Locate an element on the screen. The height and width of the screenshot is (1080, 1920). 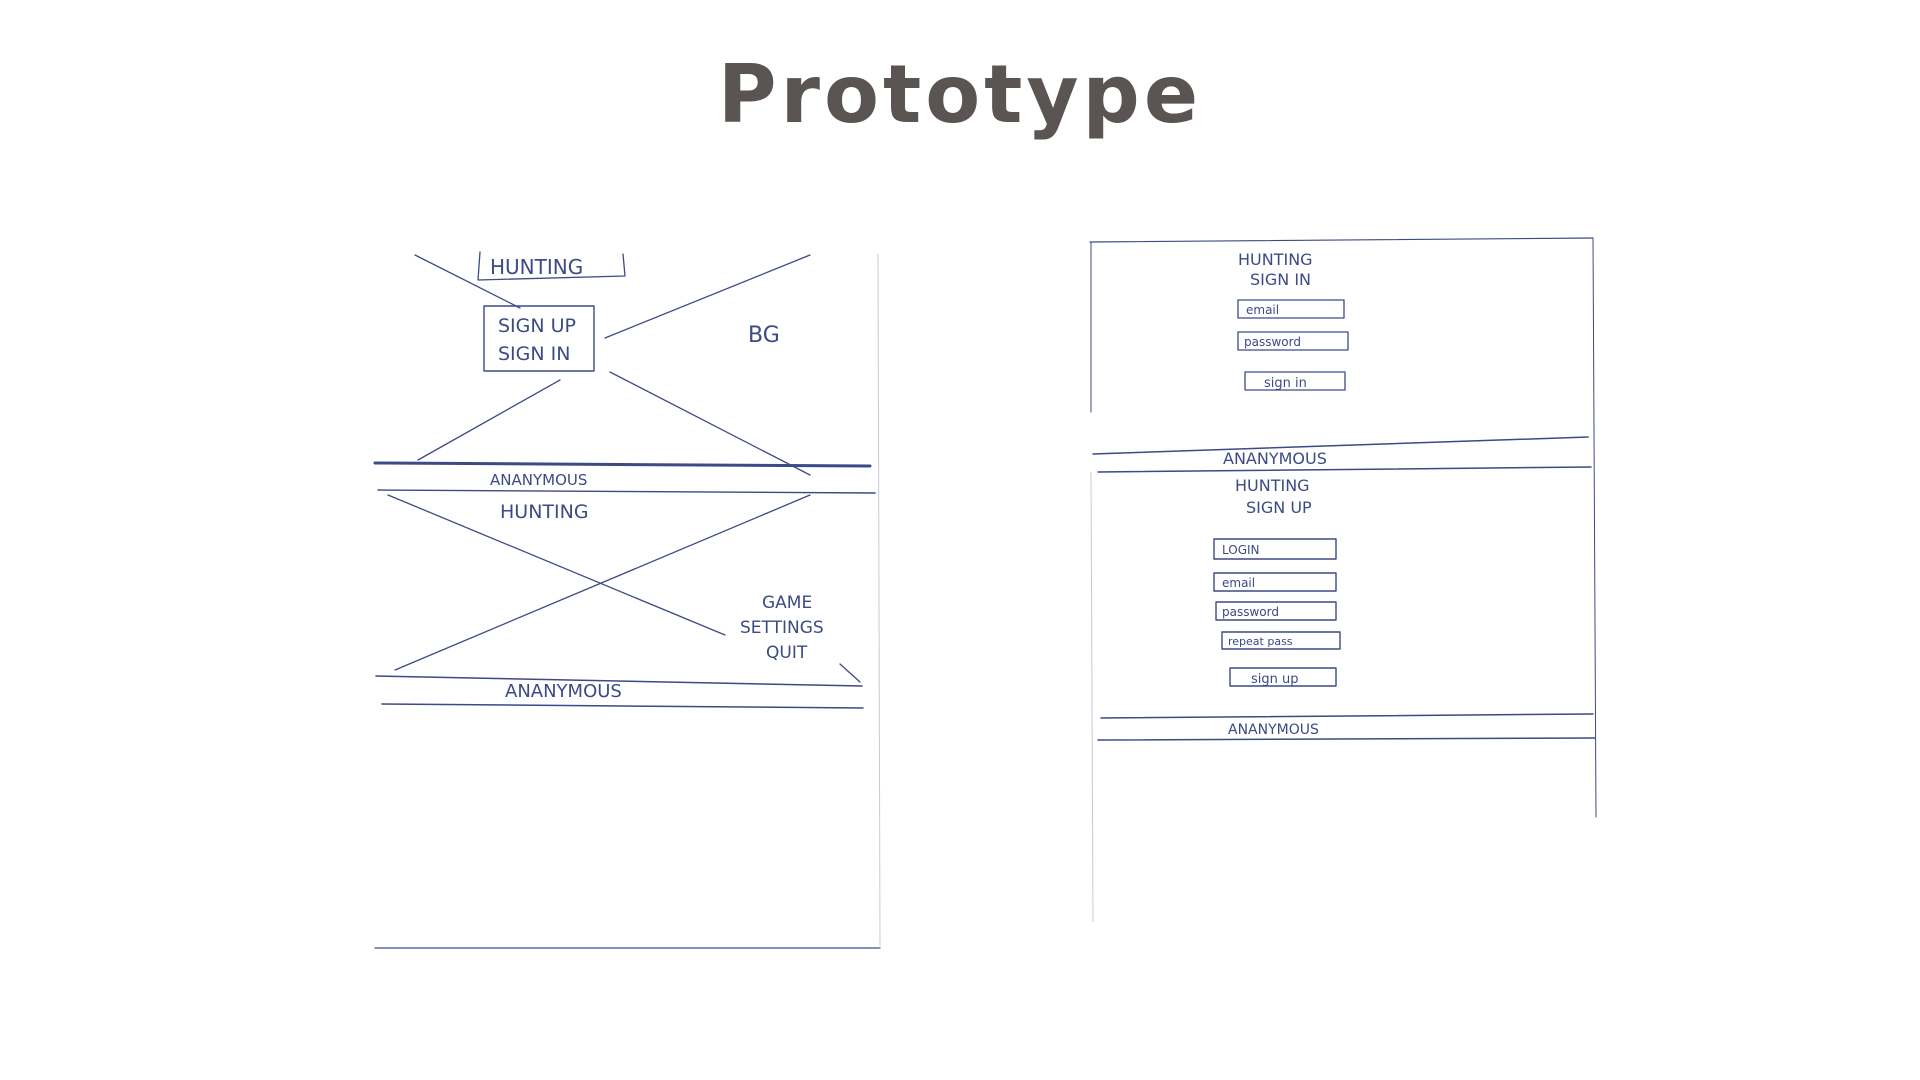
slide-title: Prototype is located at coordinates (960, 94).